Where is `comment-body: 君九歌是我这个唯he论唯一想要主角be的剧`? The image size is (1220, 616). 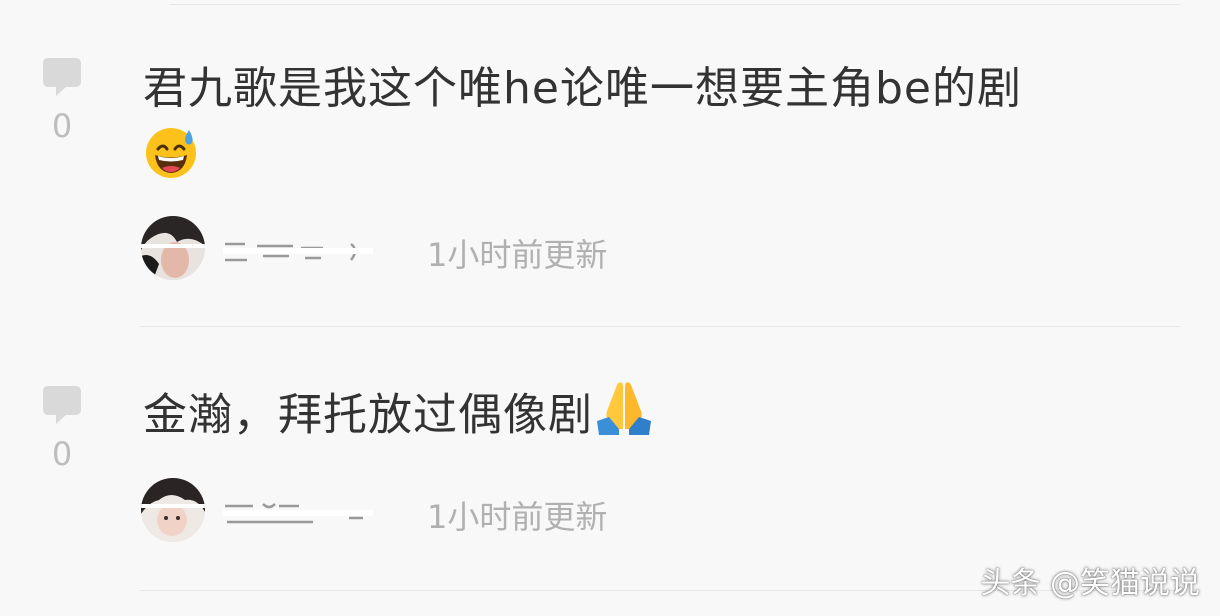
comment-body: 君九歌是我这个唯he论唯一想要主角be的剧 is located at coordinates (582, 88).